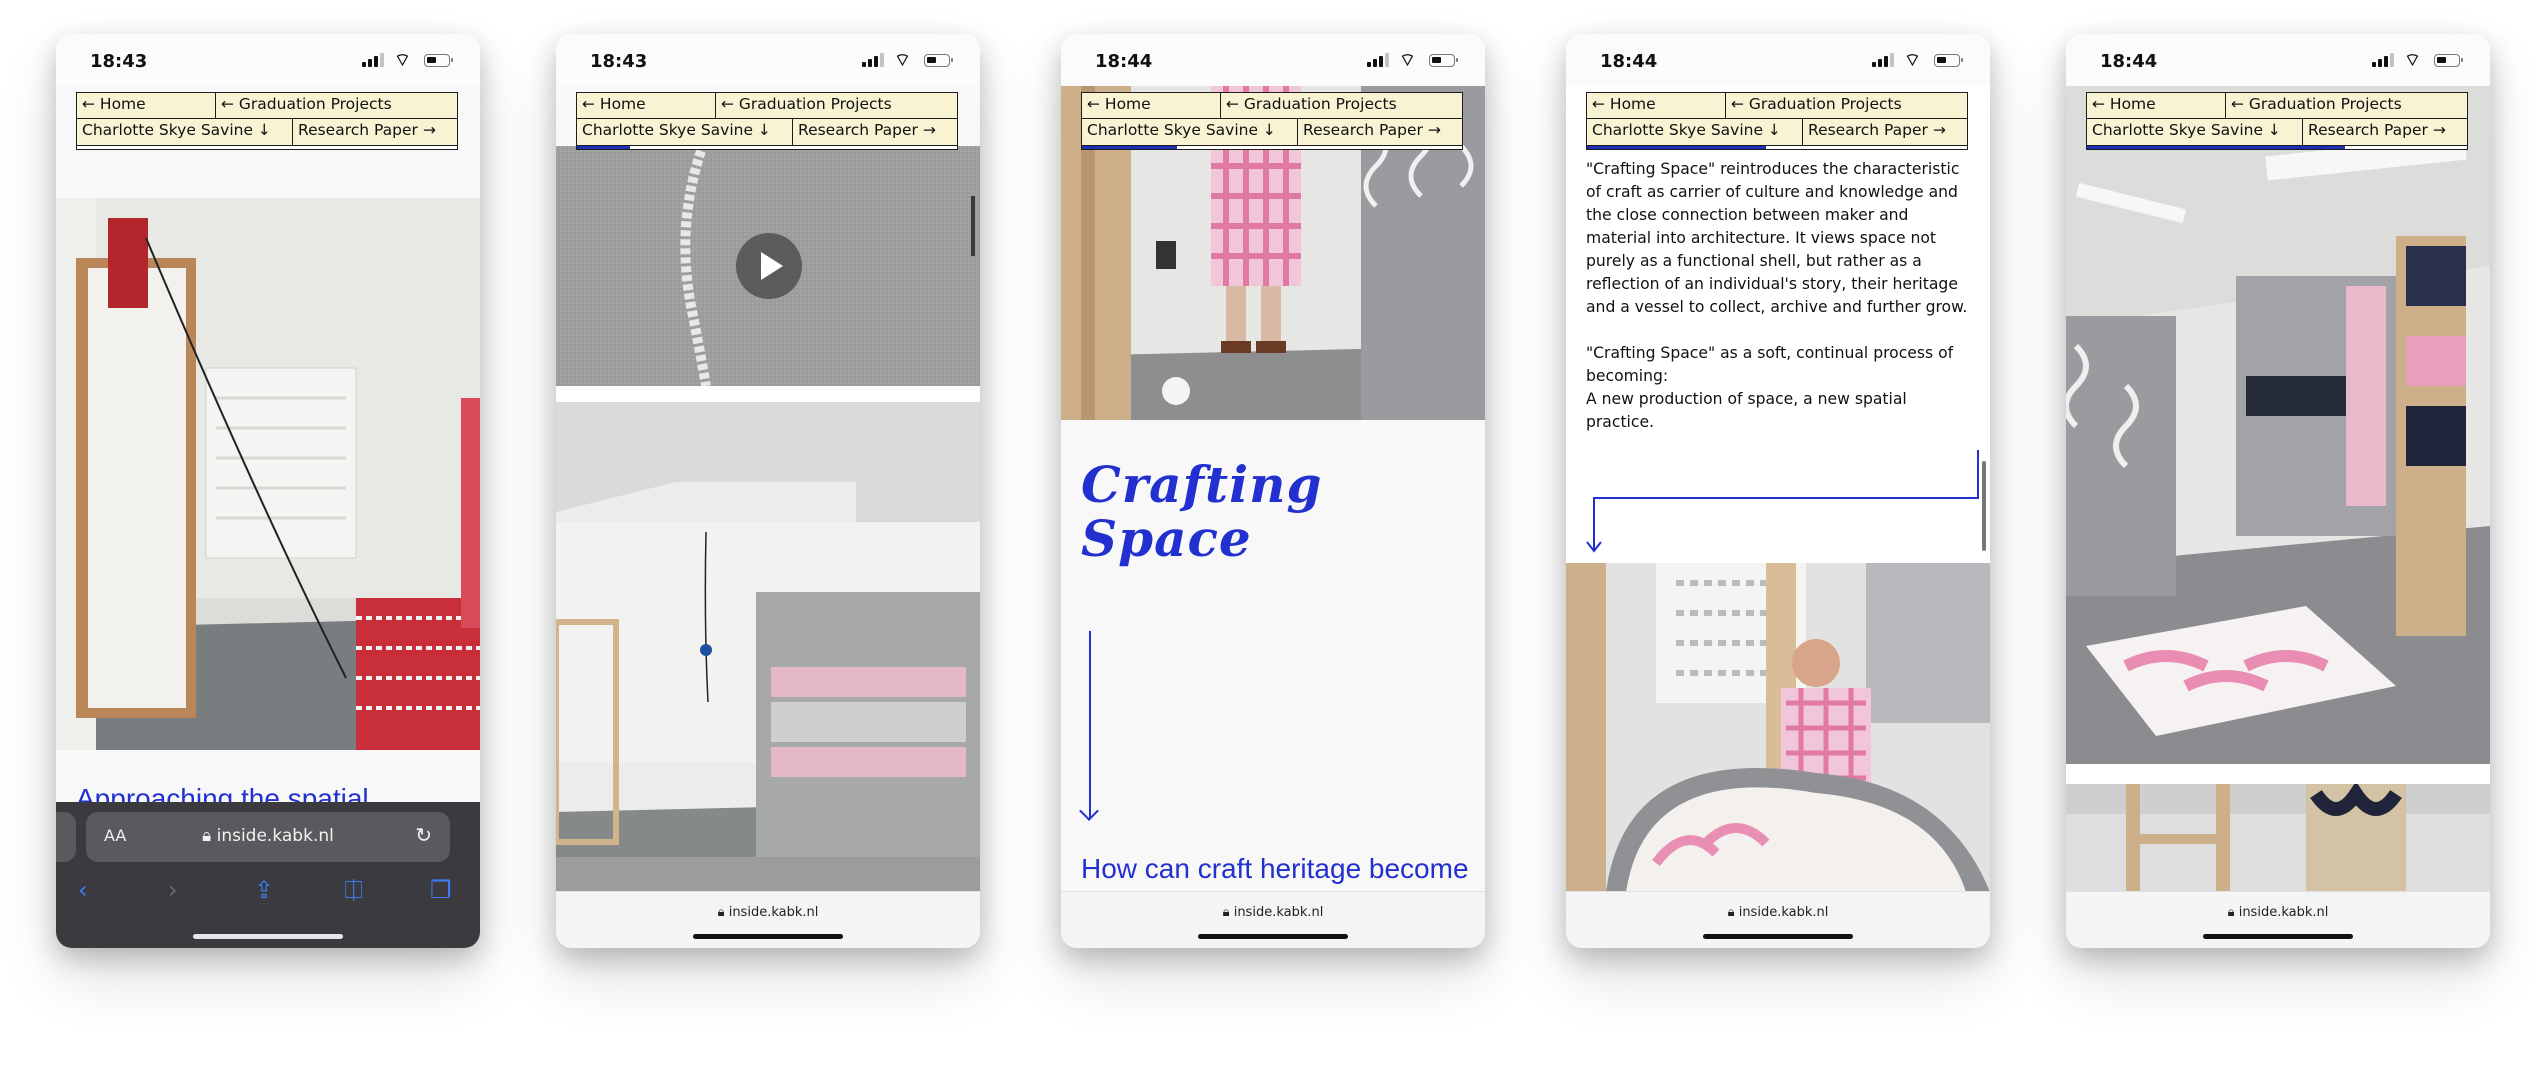 The image size is (2536, 1068). What do you see at coordinates (353, 890) in the screenshot?
I see `bookmarks-icon: ⎅` at bounding box center [353, 890].